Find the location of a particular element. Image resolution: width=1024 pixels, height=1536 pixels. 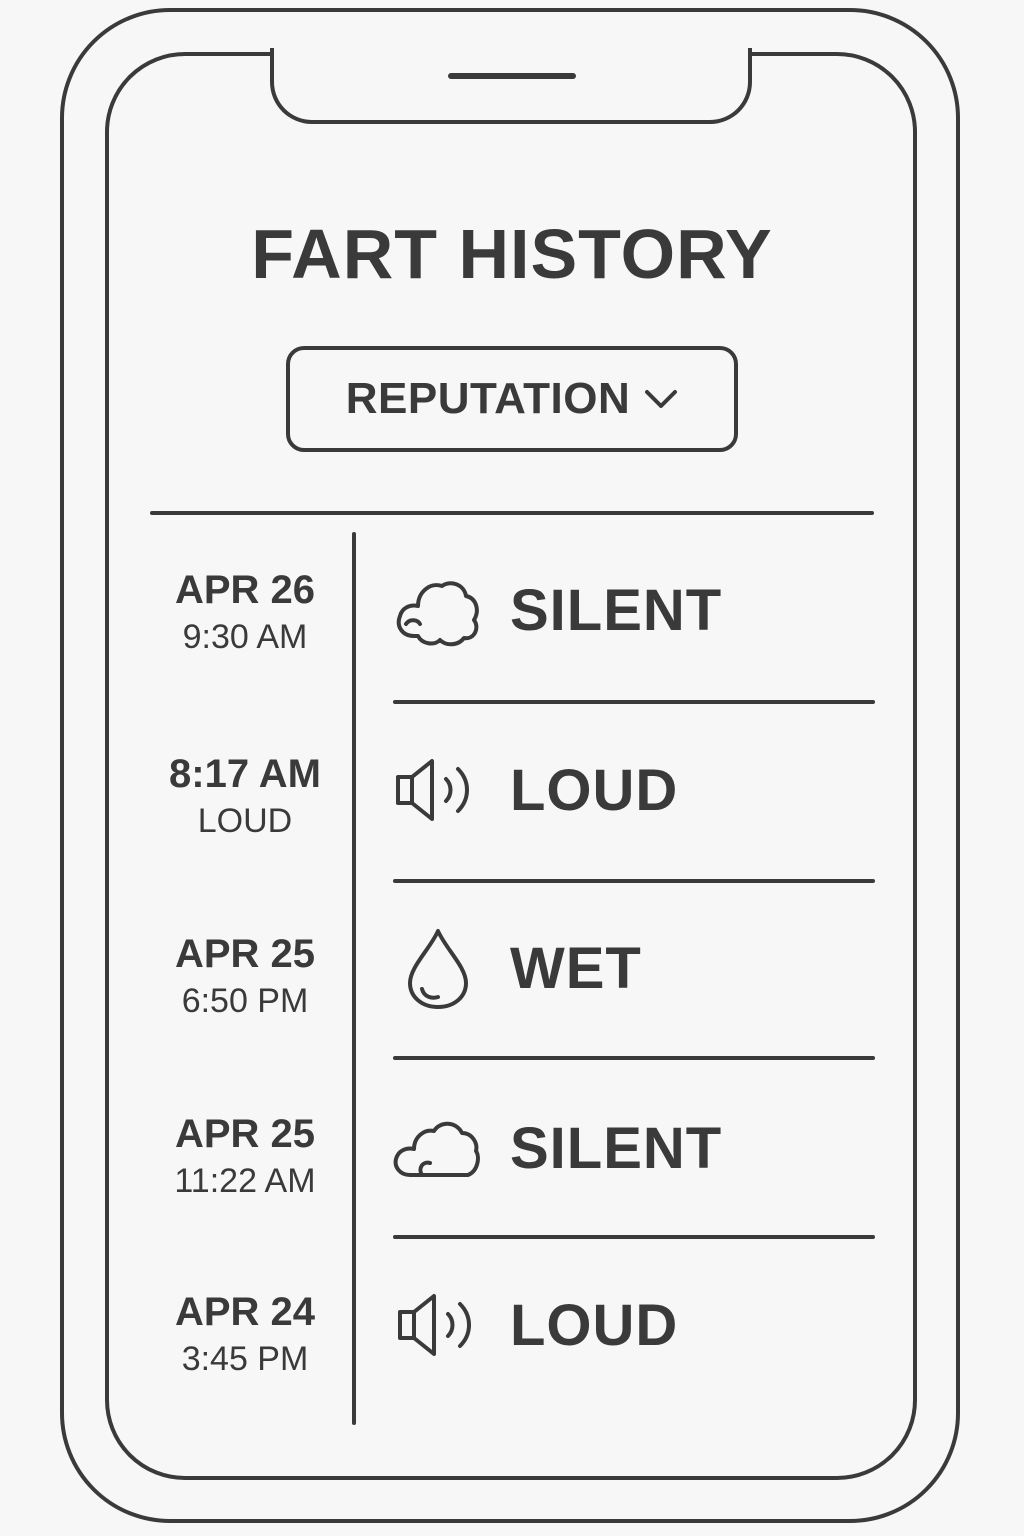

column-divider is located at coordinates (354, 978).